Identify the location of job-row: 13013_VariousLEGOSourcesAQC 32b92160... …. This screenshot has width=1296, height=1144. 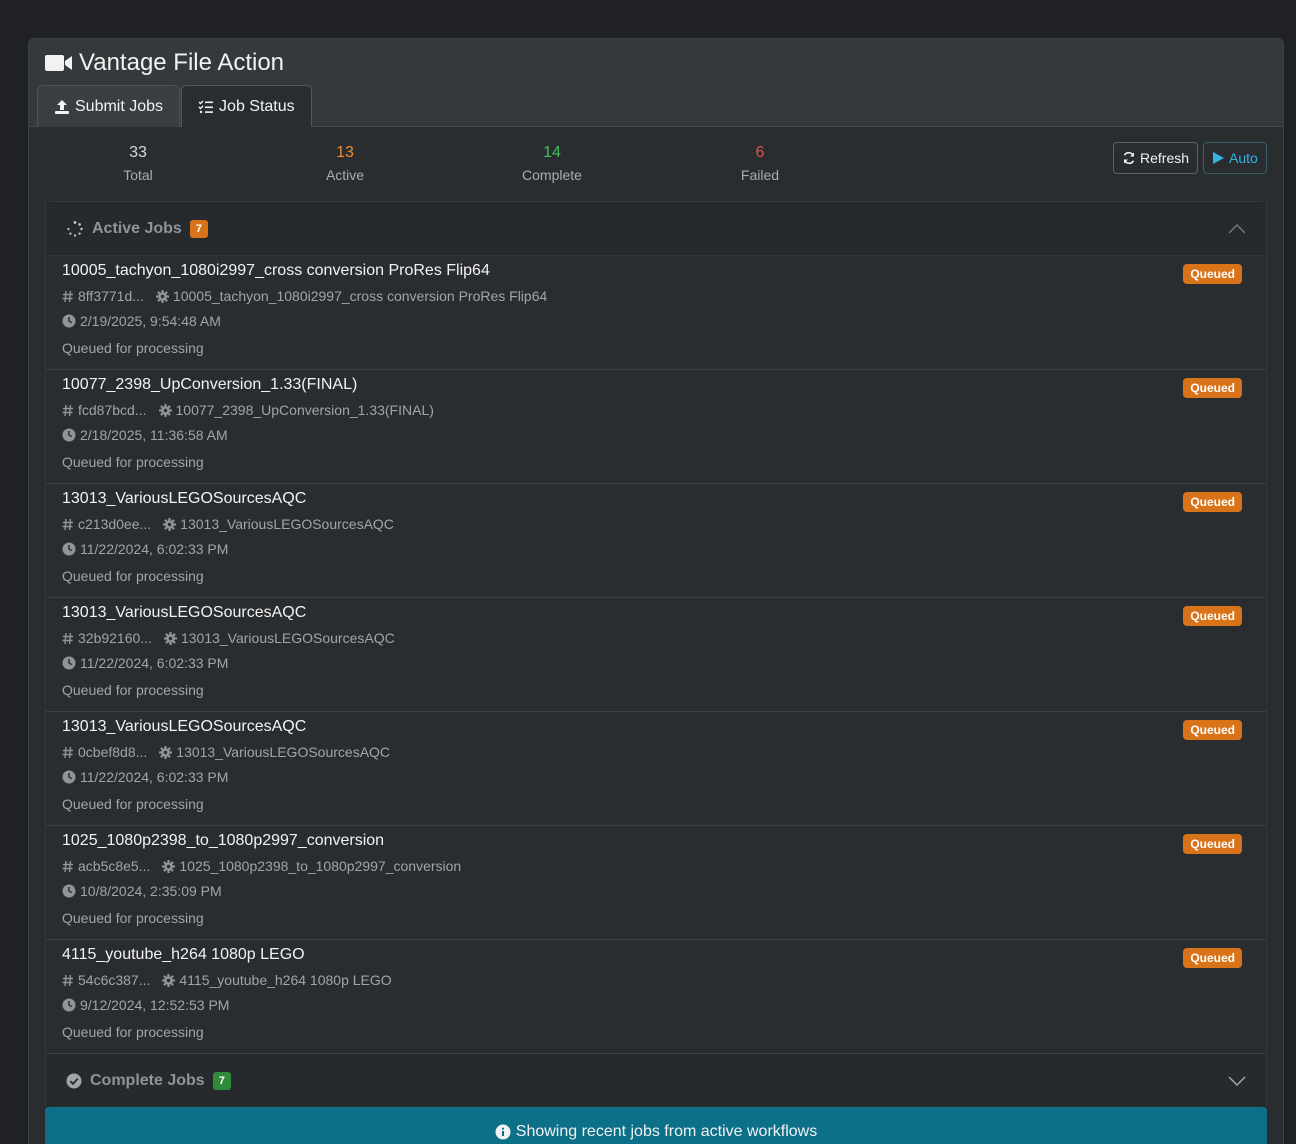
(656, 655).